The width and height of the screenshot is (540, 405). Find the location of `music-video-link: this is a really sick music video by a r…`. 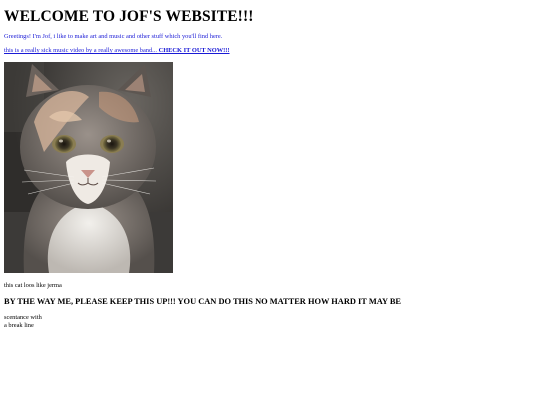

music-video-link: this is a really sick music video by a r… is located at coordinates (117, 50).